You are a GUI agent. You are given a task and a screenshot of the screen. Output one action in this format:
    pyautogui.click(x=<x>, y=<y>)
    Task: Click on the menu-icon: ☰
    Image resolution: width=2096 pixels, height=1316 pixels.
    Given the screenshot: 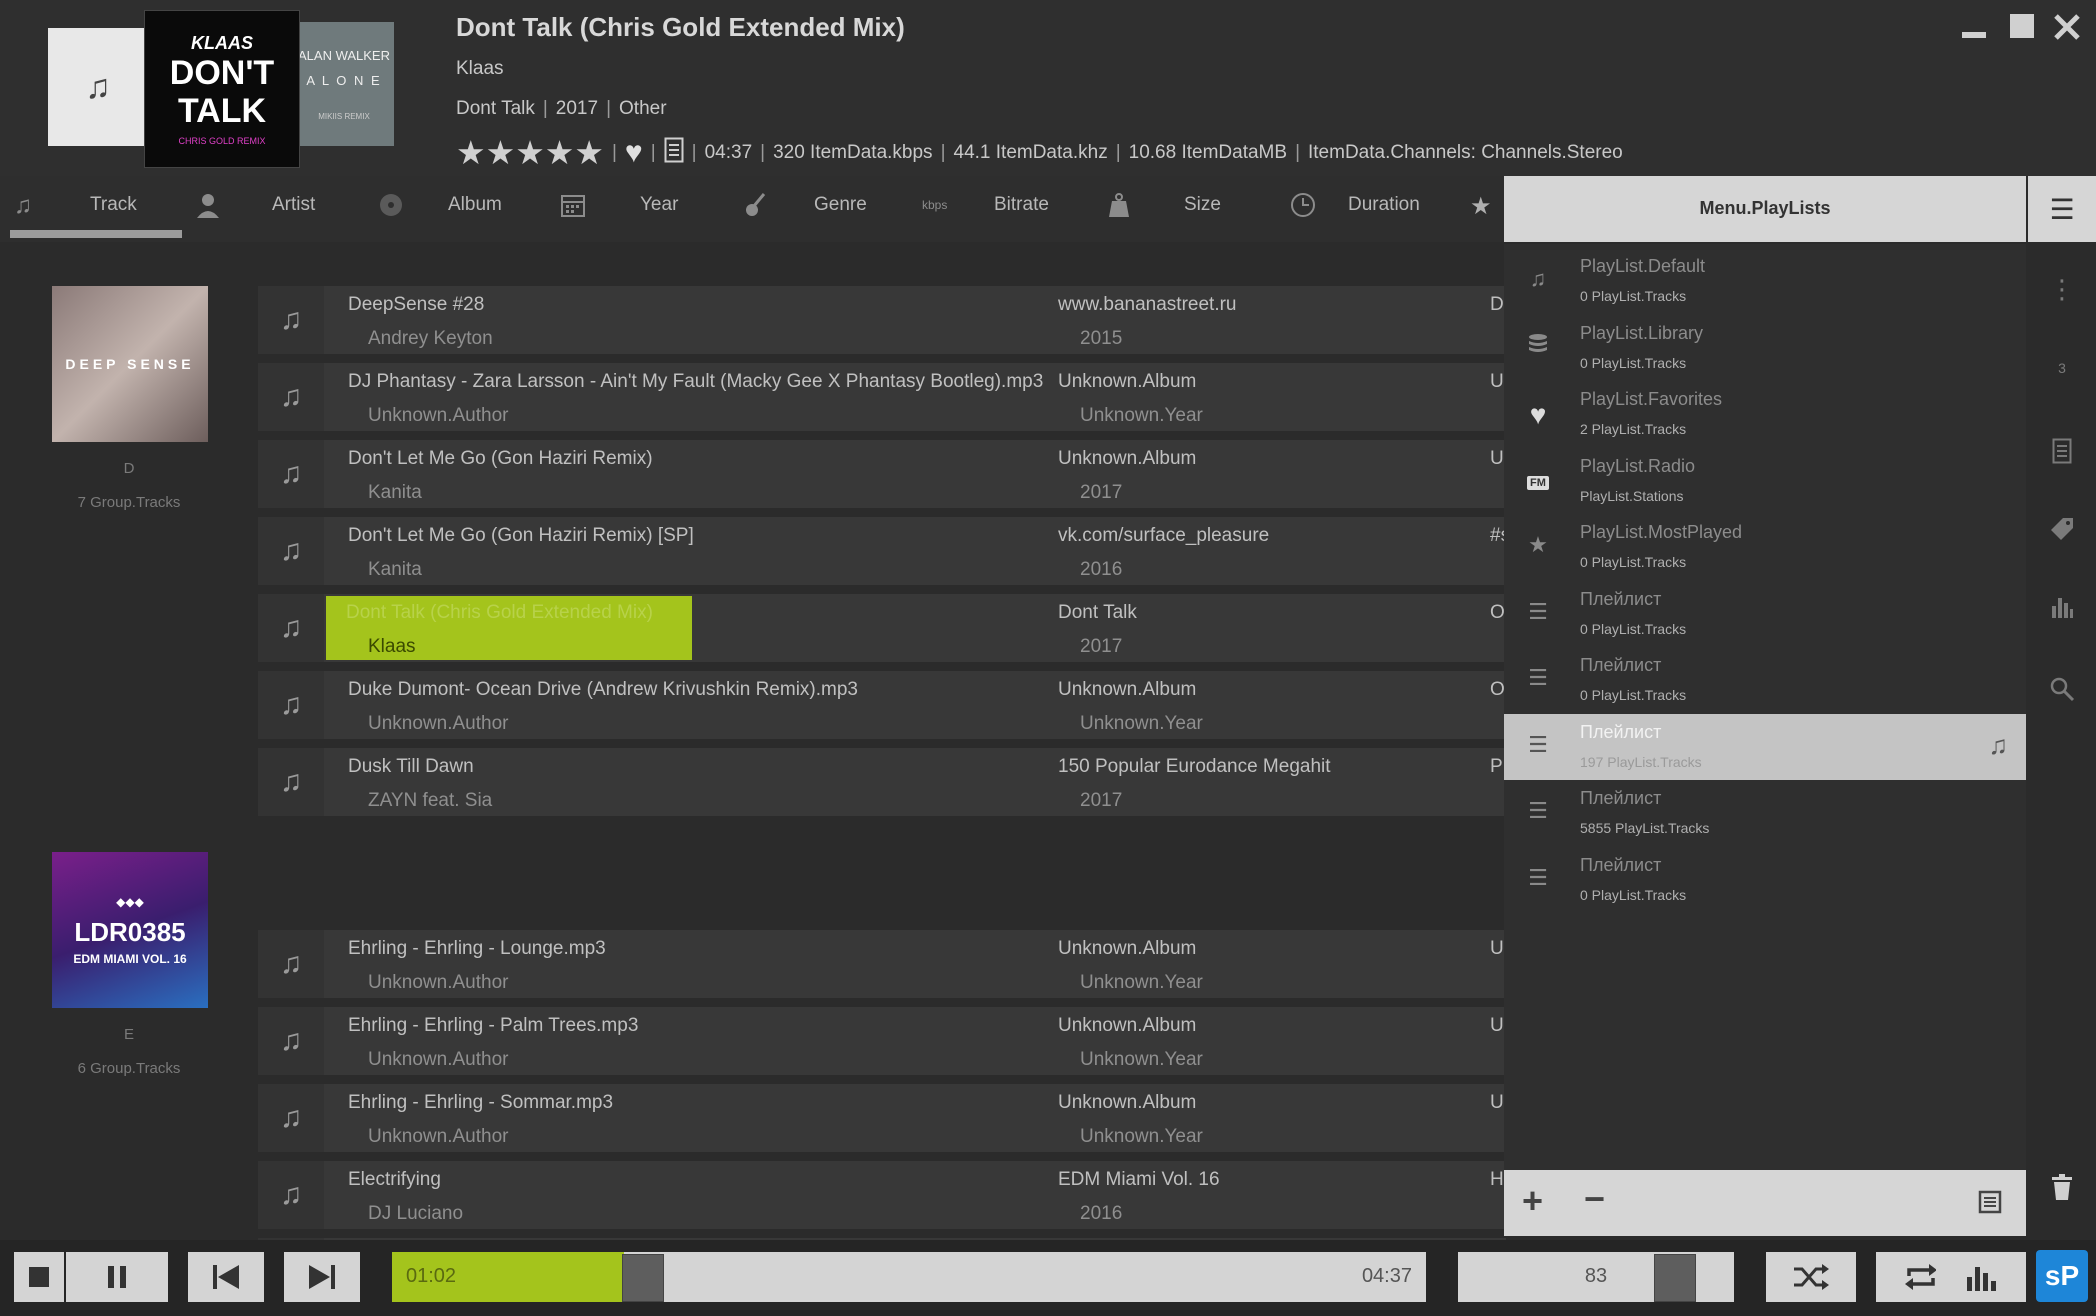 What is the action you would take?
    pyautogui.click(x=2062, y=209)
    